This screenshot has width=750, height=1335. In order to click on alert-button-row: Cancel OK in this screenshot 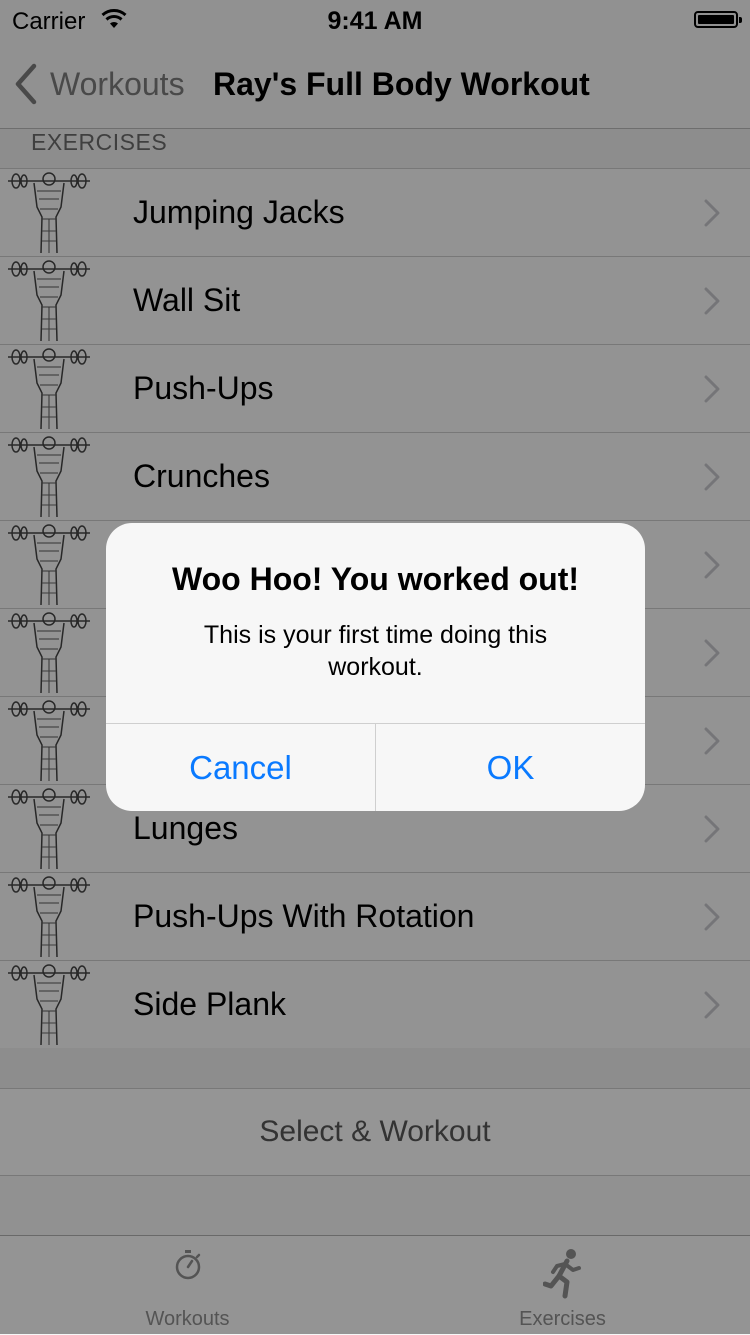, I will do `click(375, 767)`.